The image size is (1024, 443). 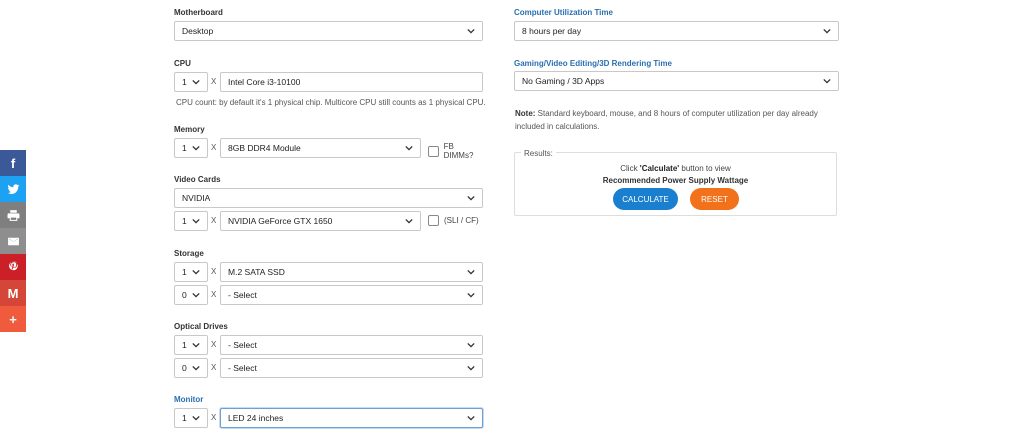 I want to click on twitter-share-button, so click(x=13, y=189).